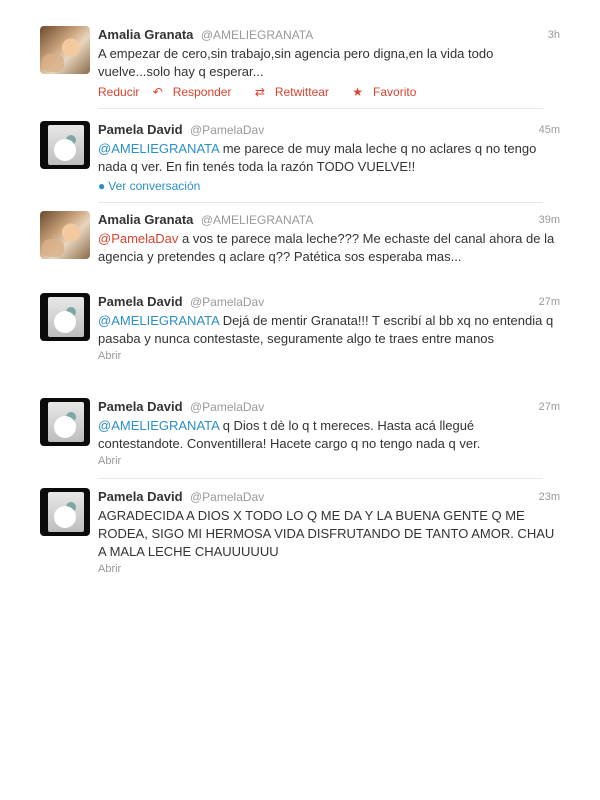  What do you see at coordinates (358, 92) in the screenshot?
I see `star-icon: ★` at bounding box center [358, 92].